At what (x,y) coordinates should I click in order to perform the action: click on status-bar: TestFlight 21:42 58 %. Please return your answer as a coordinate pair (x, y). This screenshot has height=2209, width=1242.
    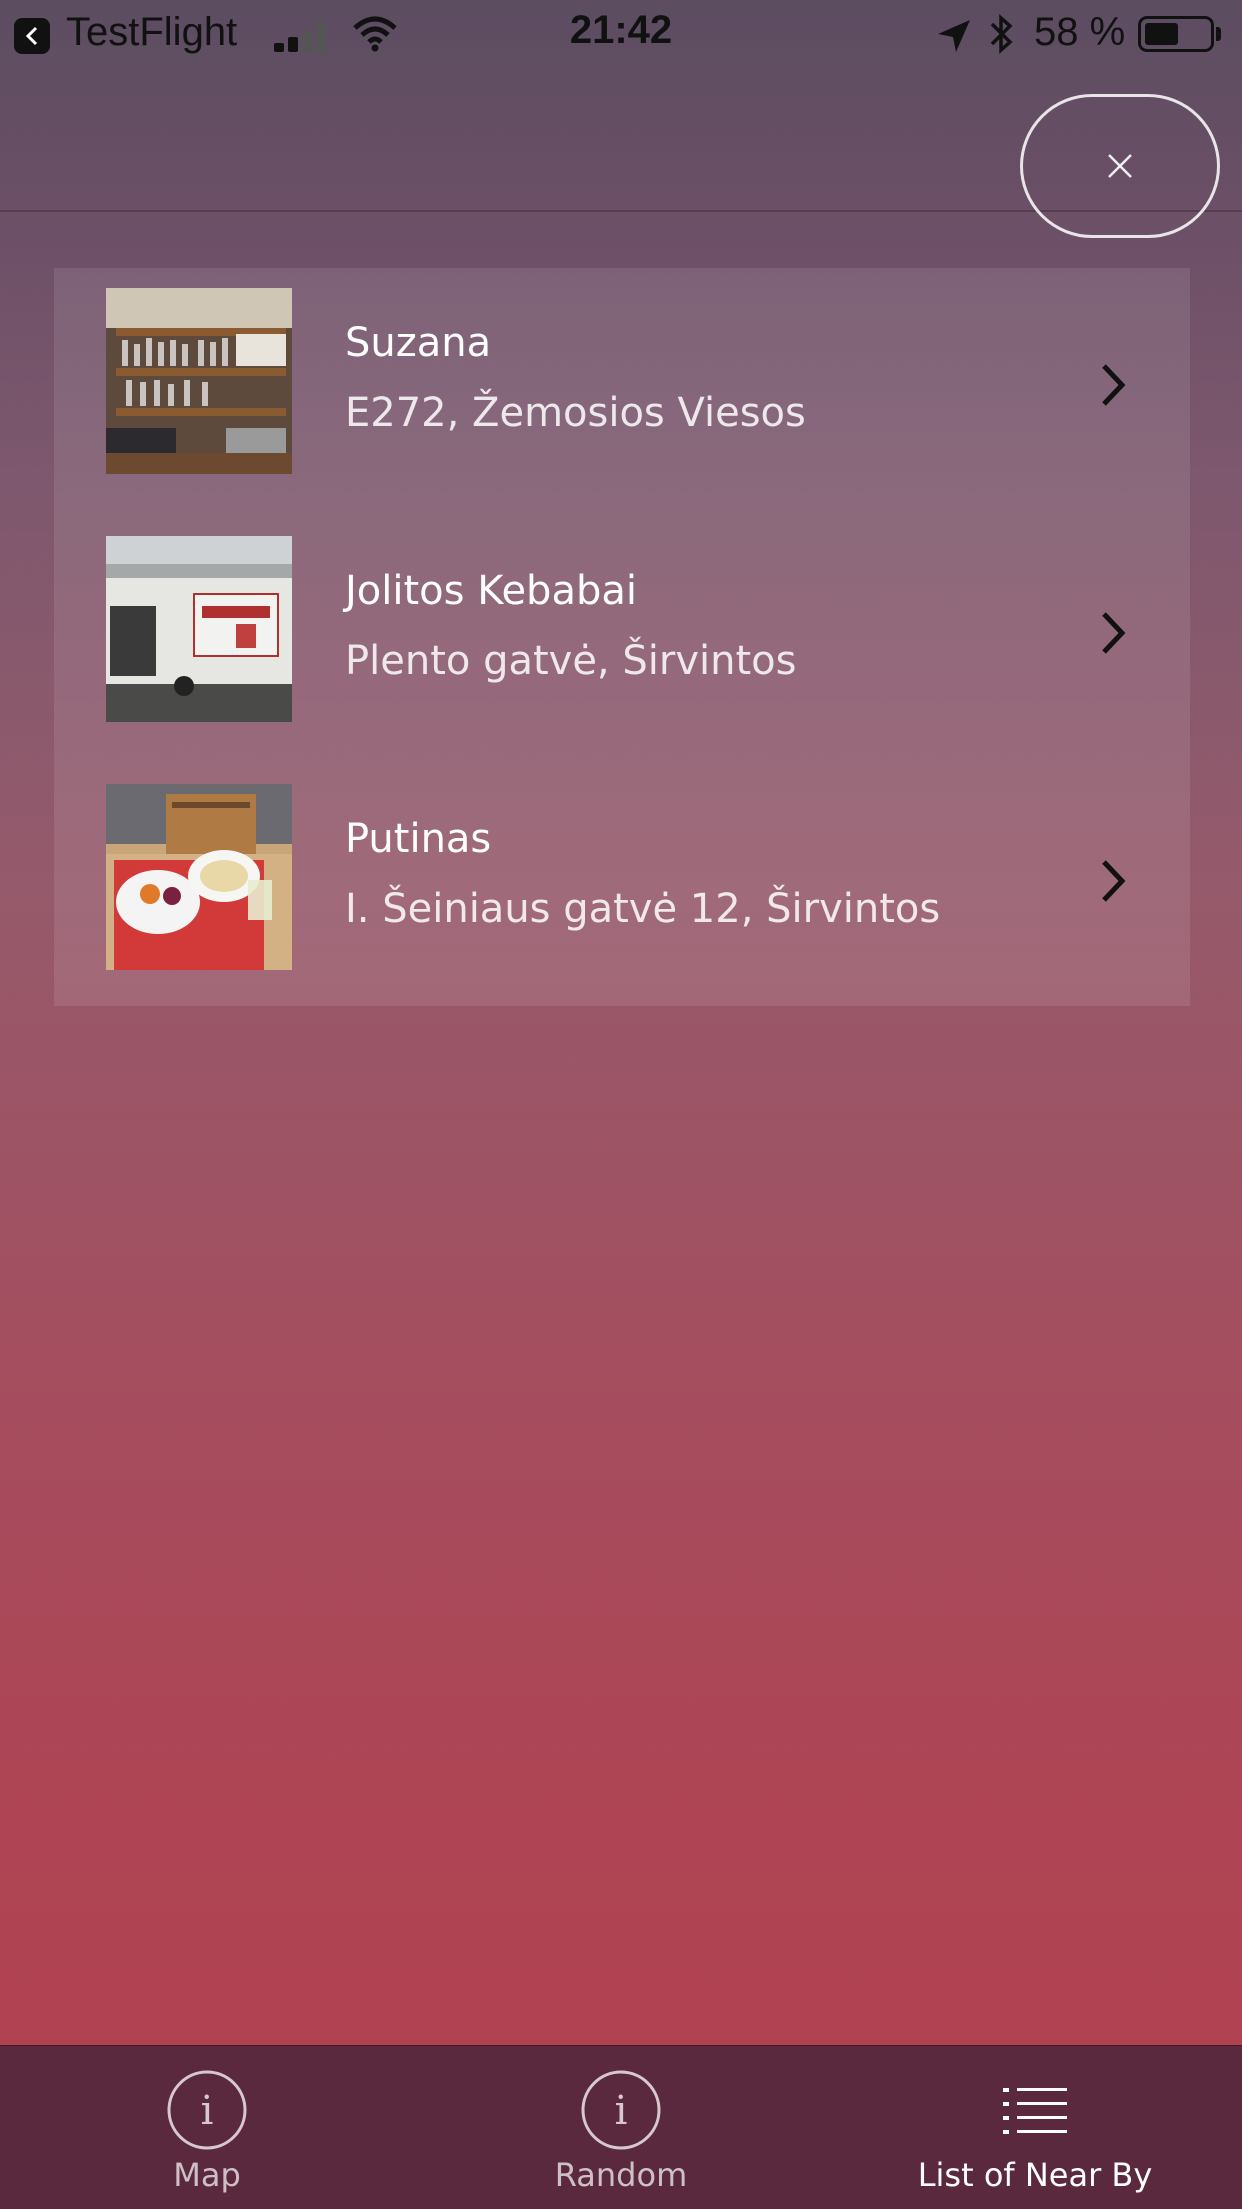
    Looking at the image, I should click on (621, 35).